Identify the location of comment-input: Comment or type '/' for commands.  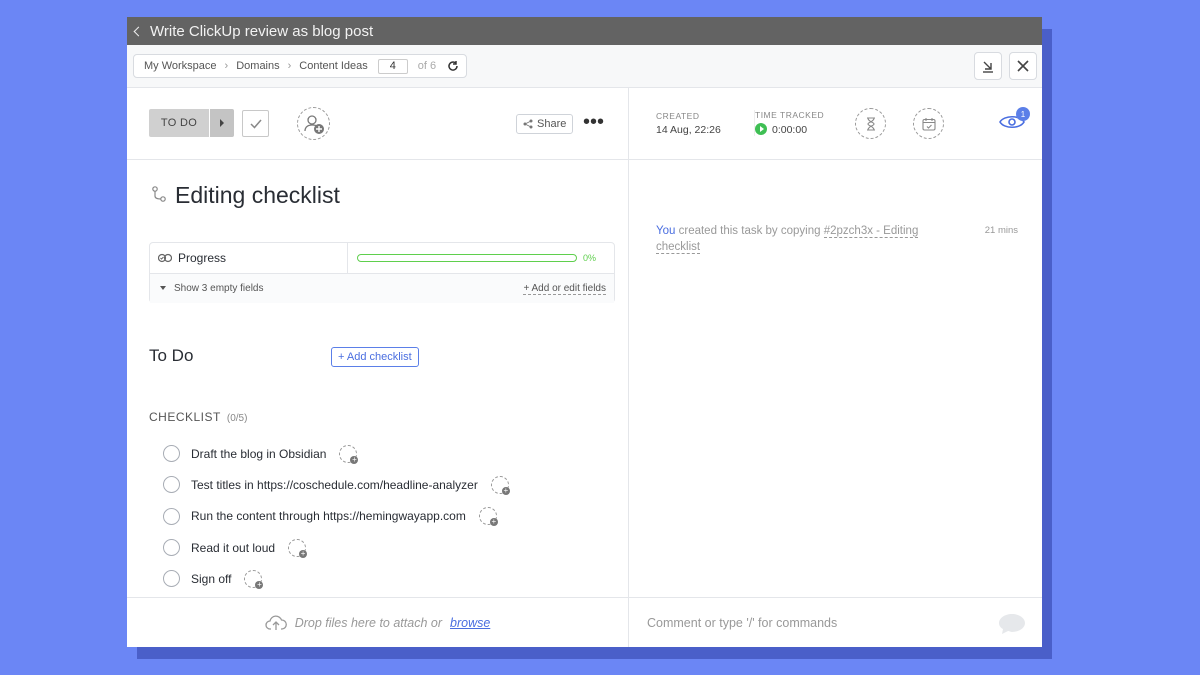
(742, 623).